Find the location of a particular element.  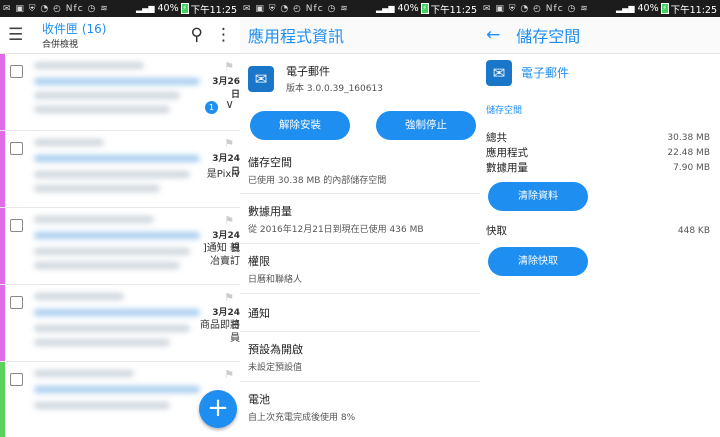

more-options-icon: ⋮ is located at coordinates (223, 35).